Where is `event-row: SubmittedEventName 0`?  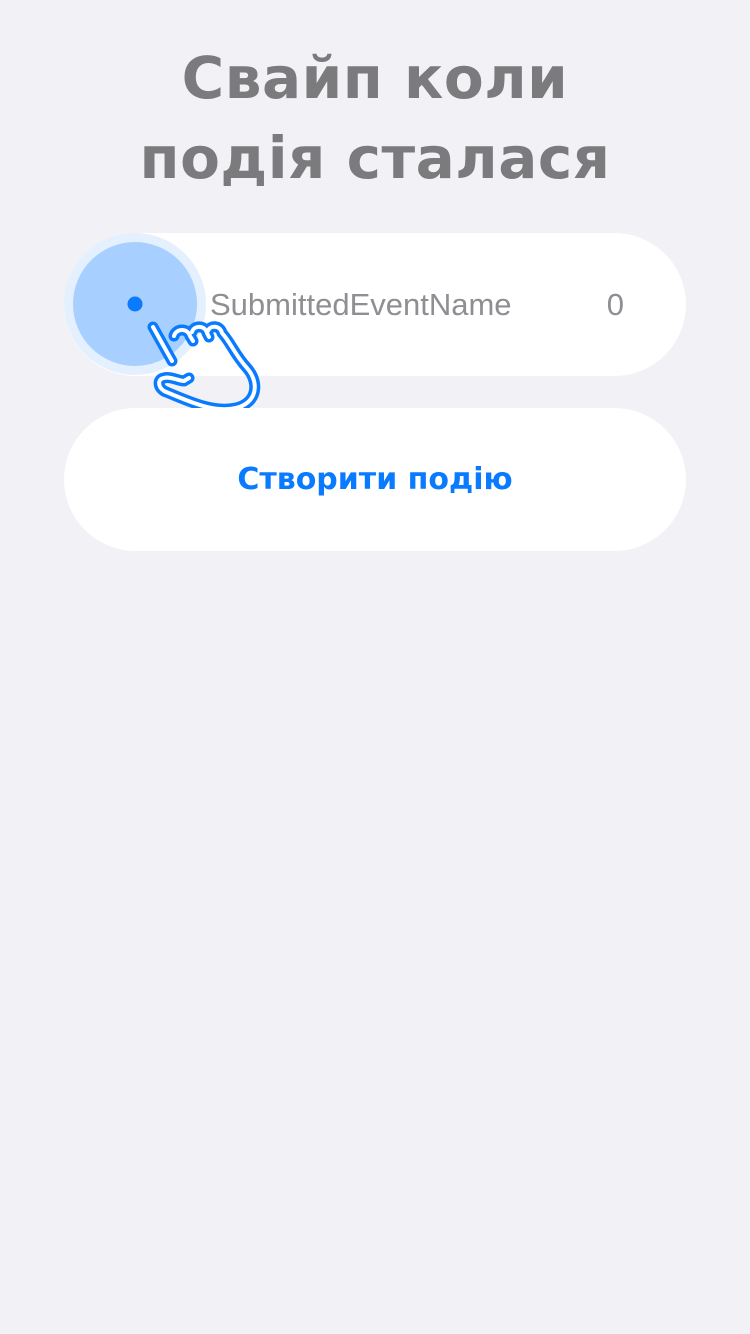
event-row: SubmittedEventName 0 is located at coordinates (375, 304).